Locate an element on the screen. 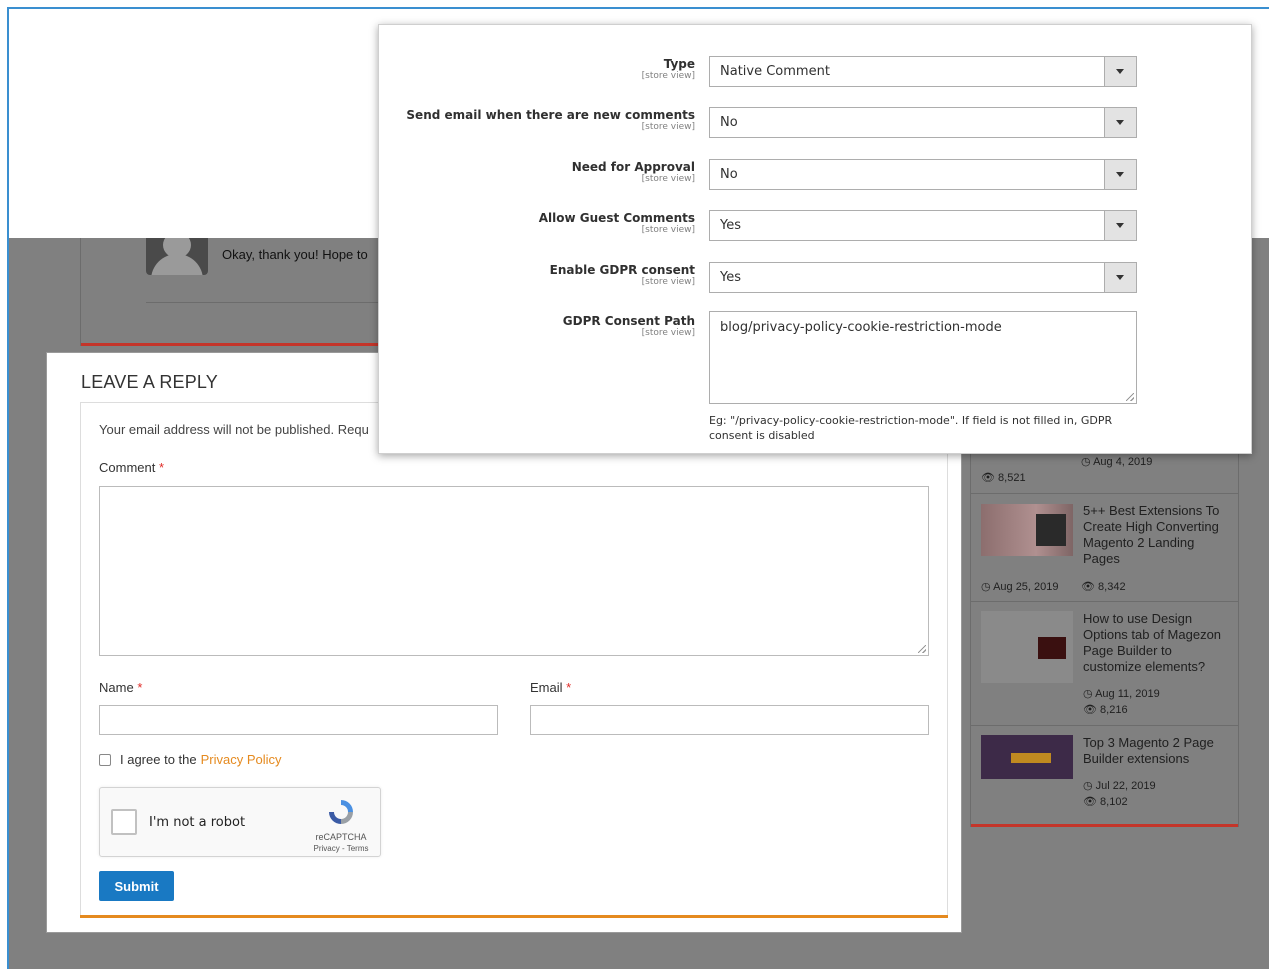 This screenshot has width=1269, height=969. comment-item: Okay, thank you! Hope to is located at coordinates (230, 292).